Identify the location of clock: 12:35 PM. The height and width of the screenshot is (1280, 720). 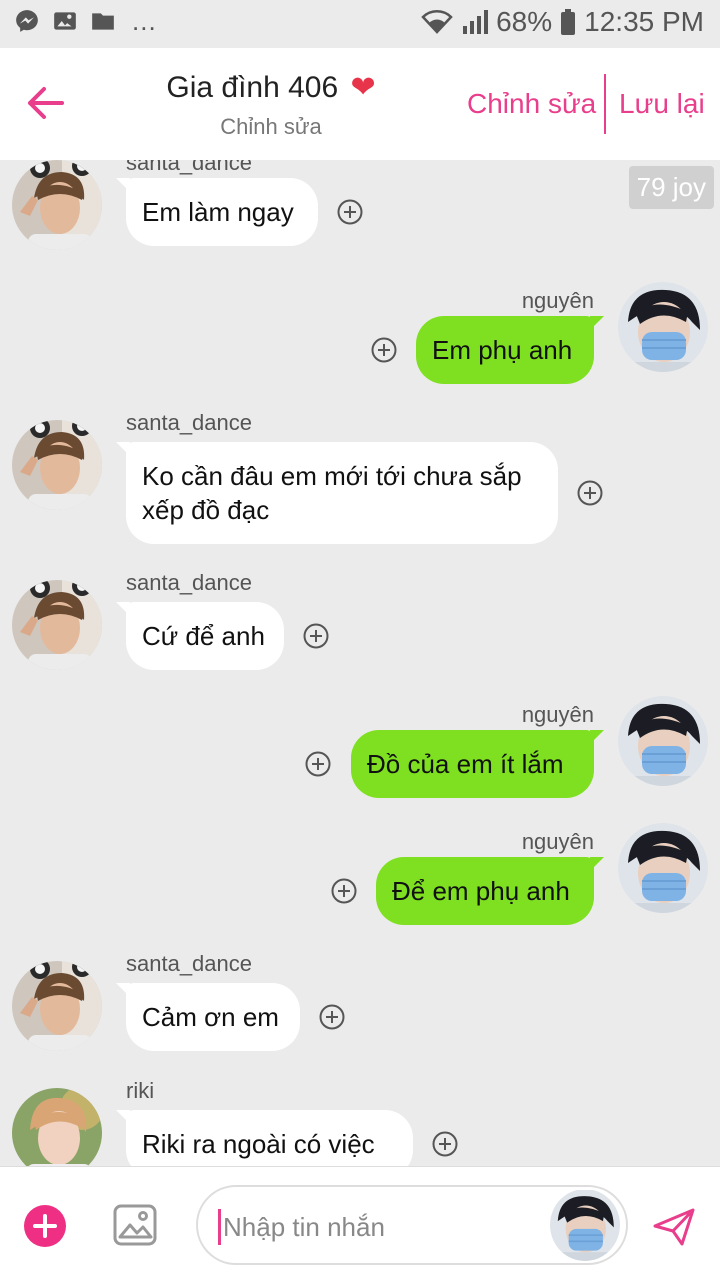
(644, 21).